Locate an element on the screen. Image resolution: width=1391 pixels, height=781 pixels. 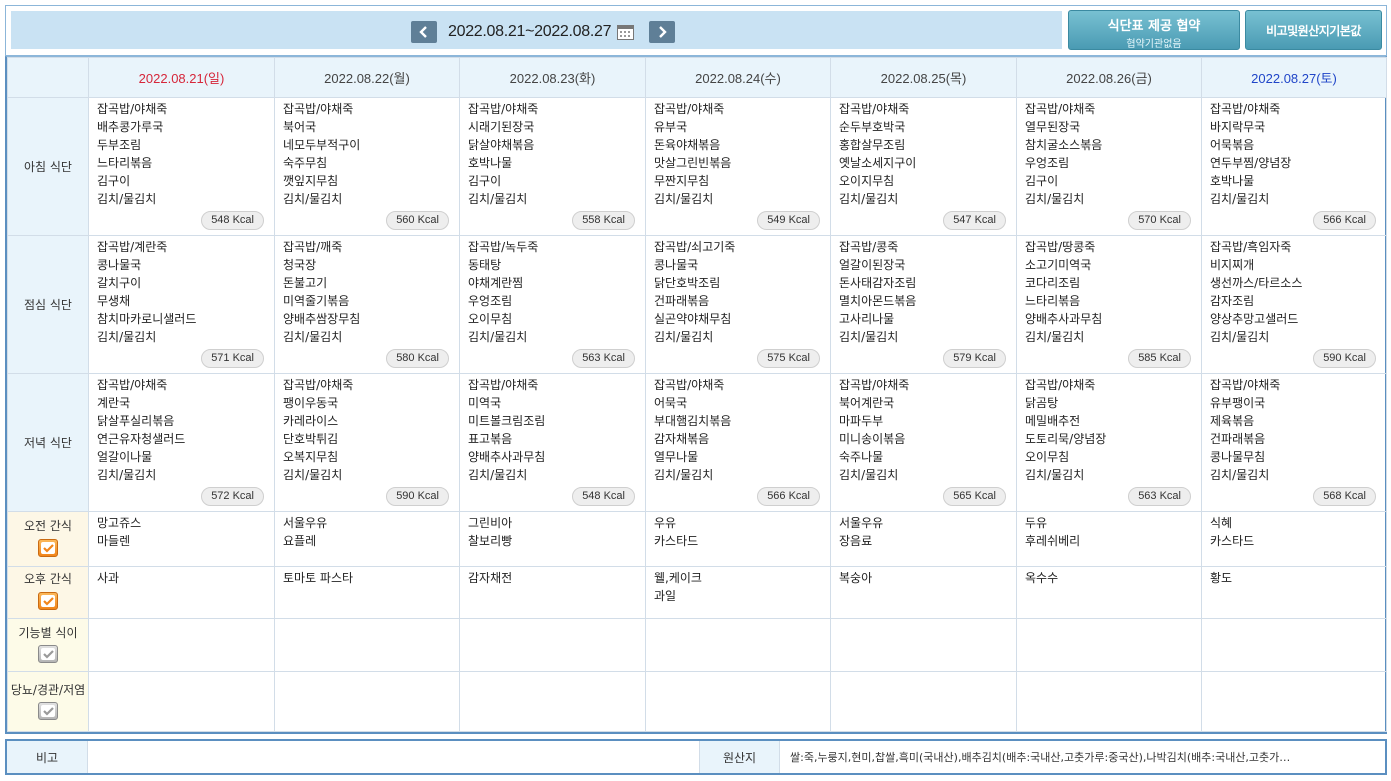
calendar-icon is located at coordinates (625, 32).